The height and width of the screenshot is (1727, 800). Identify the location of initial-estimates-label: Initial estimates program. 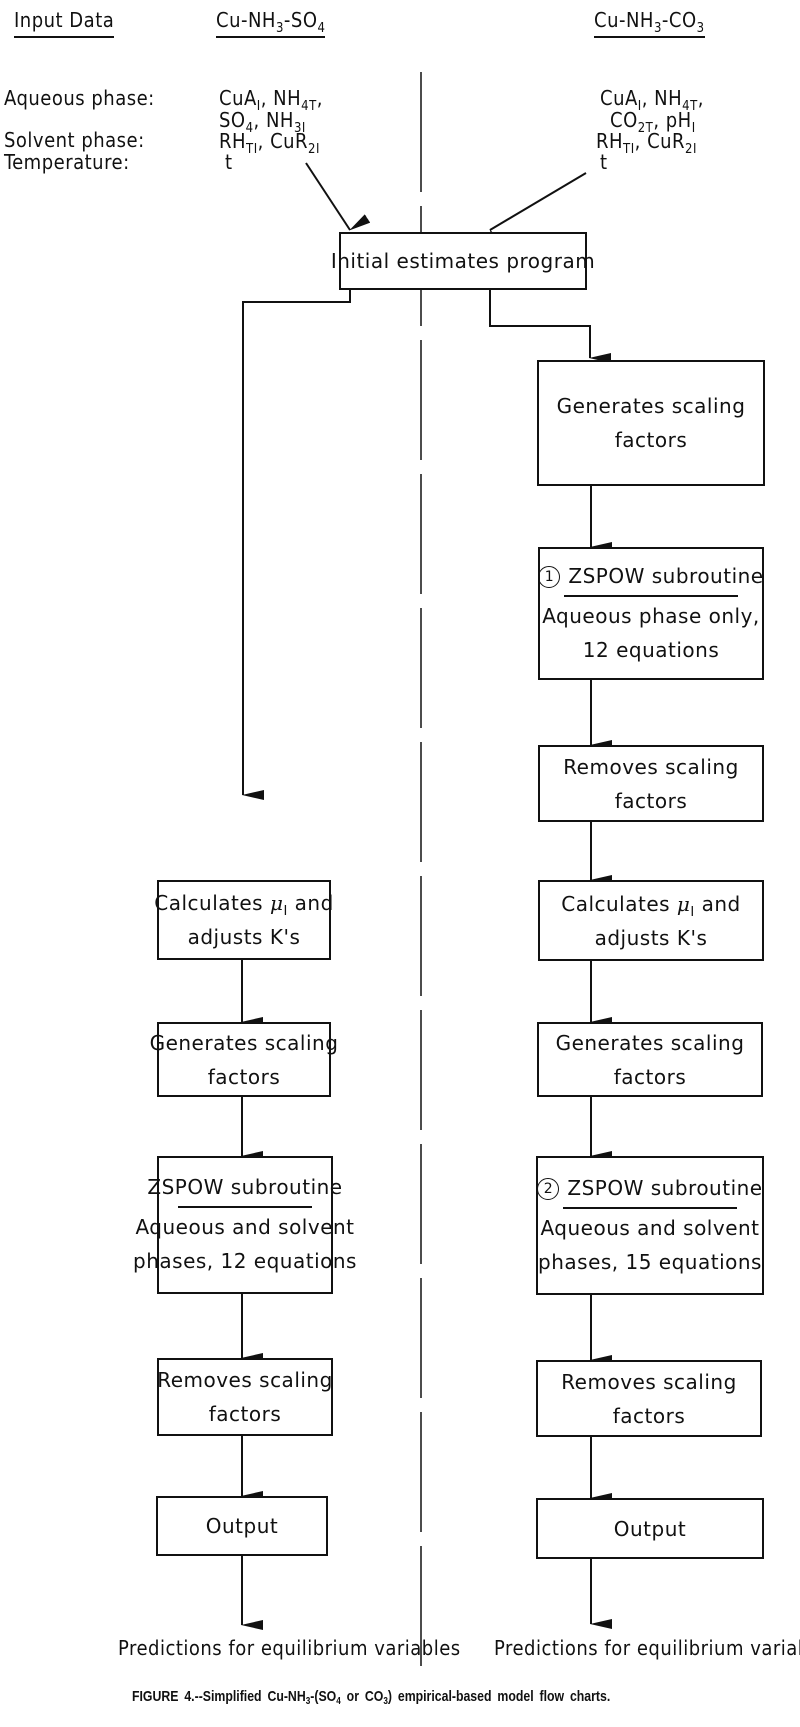
(463, 261).